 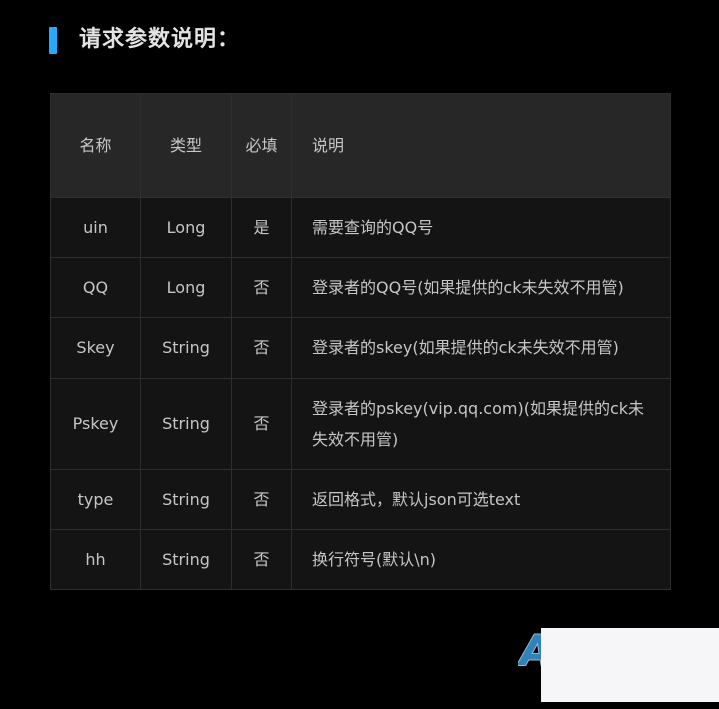 What do you see at coordinates (186, 145) in the screenshot?
I see `column-header-type: 类型` at bounding box center [186, 145].